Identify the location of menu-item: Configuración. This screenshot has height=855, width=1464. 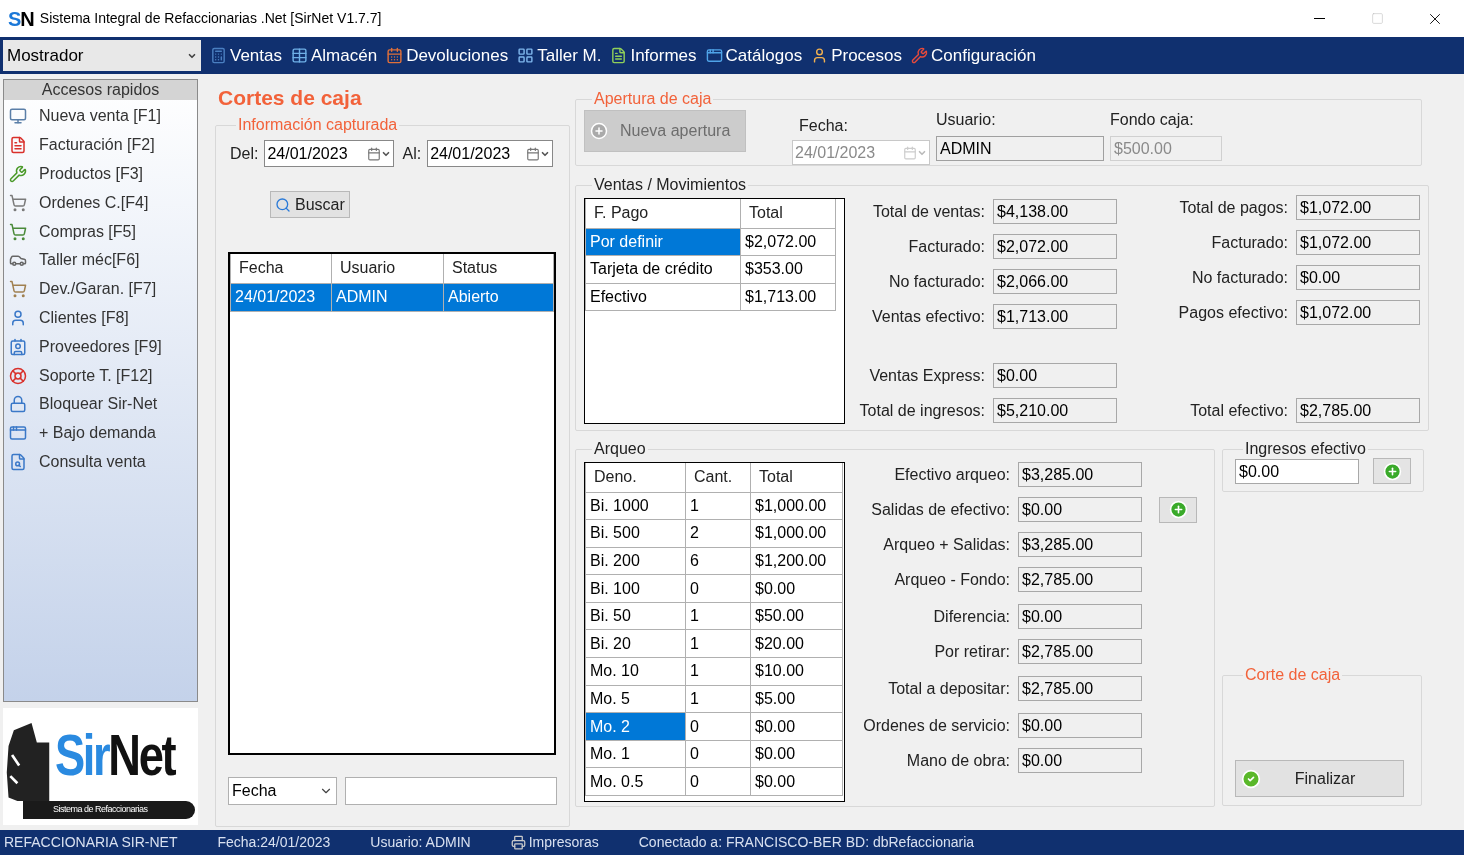
(973, 55).